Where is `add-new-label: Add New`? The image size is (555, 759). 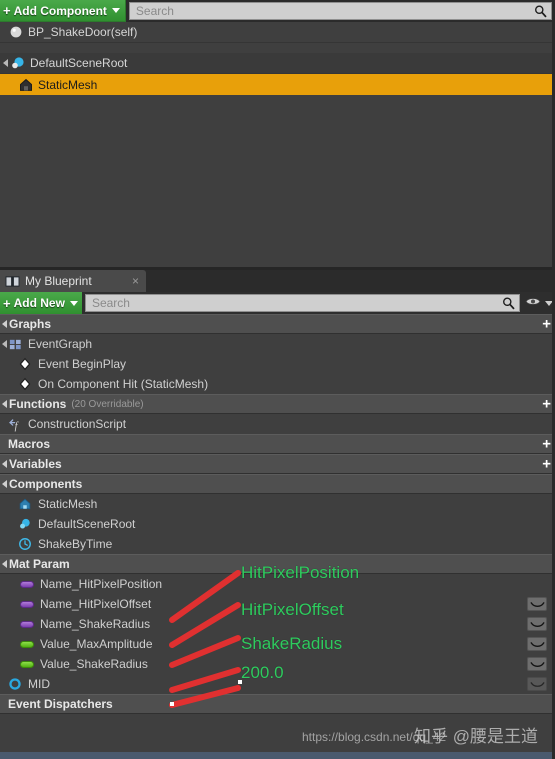 add-new-label: Add New is located at coordinates (39, 303).